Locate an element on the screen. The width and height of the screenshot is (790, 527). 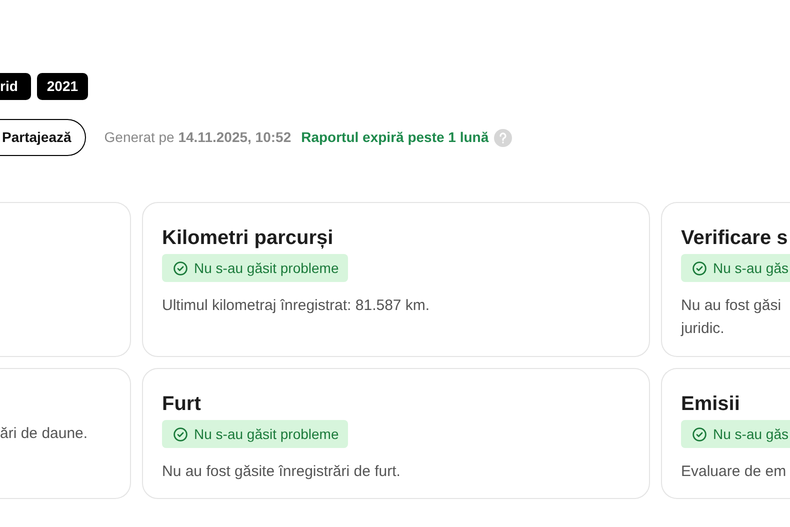
generated-date: Generat pe 14.11.2025, 10:52 is located at coordinates (198, 137).